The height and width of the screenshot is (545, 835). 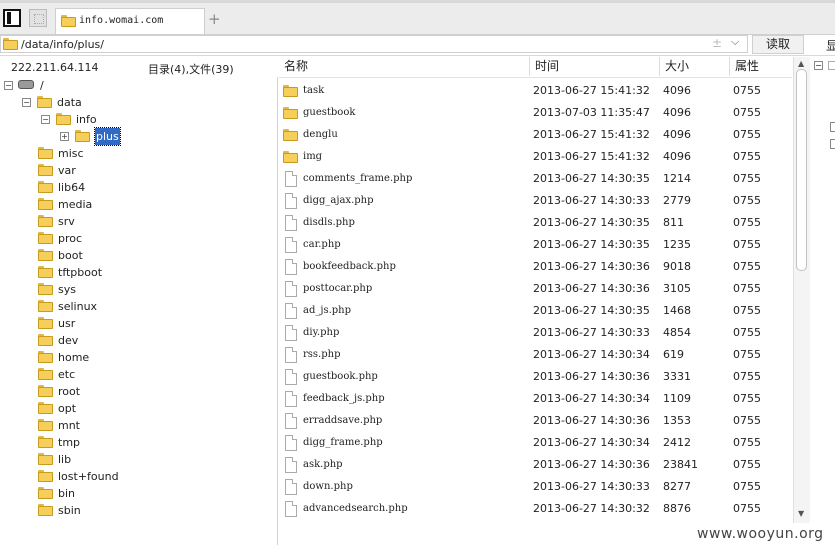 I want to click on scroll-up-icon: ▲, so click(x=801, y=63).